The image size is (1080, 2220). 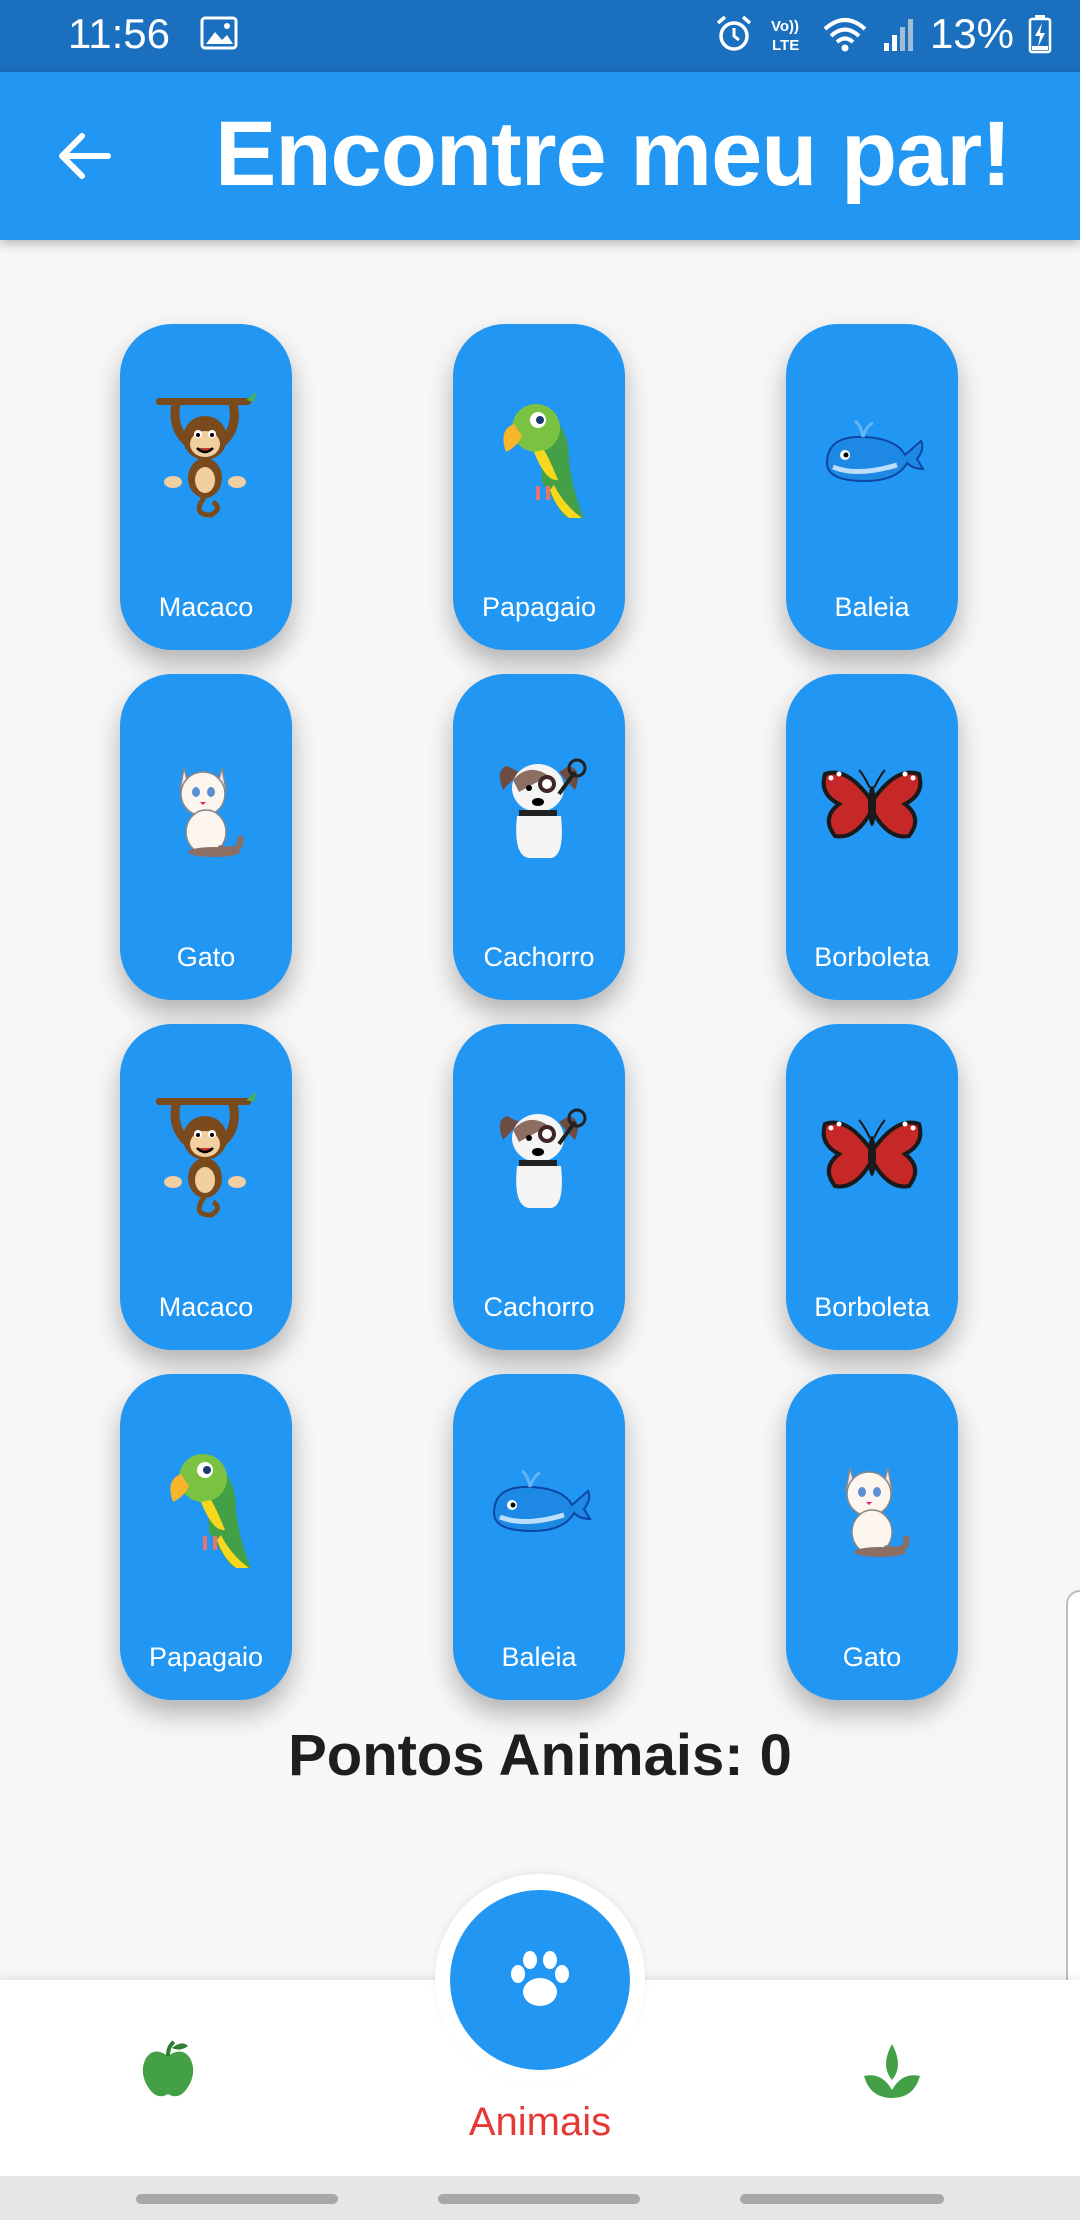 I want to click on system-navigation-bar, so click(x=540, y=2198).